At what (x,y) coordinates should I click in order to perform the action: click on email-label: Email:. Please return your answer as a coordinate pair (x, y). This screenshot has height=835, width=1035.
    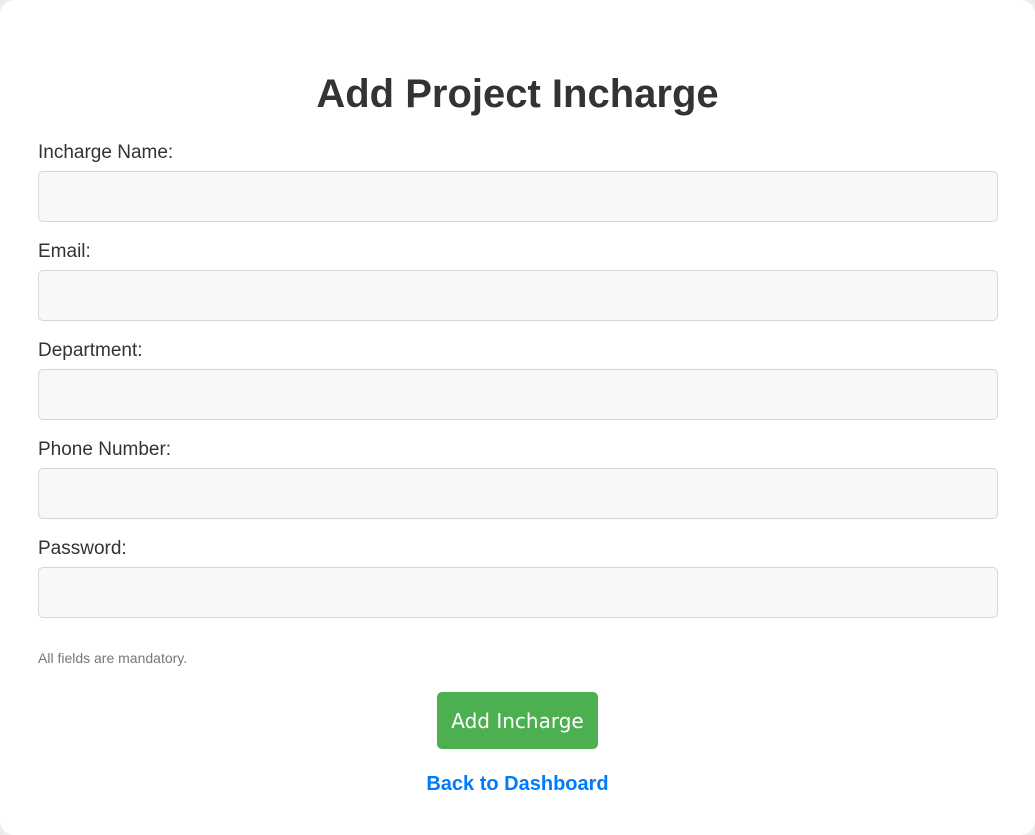
    Looking at the image, I should click on (64, 251).